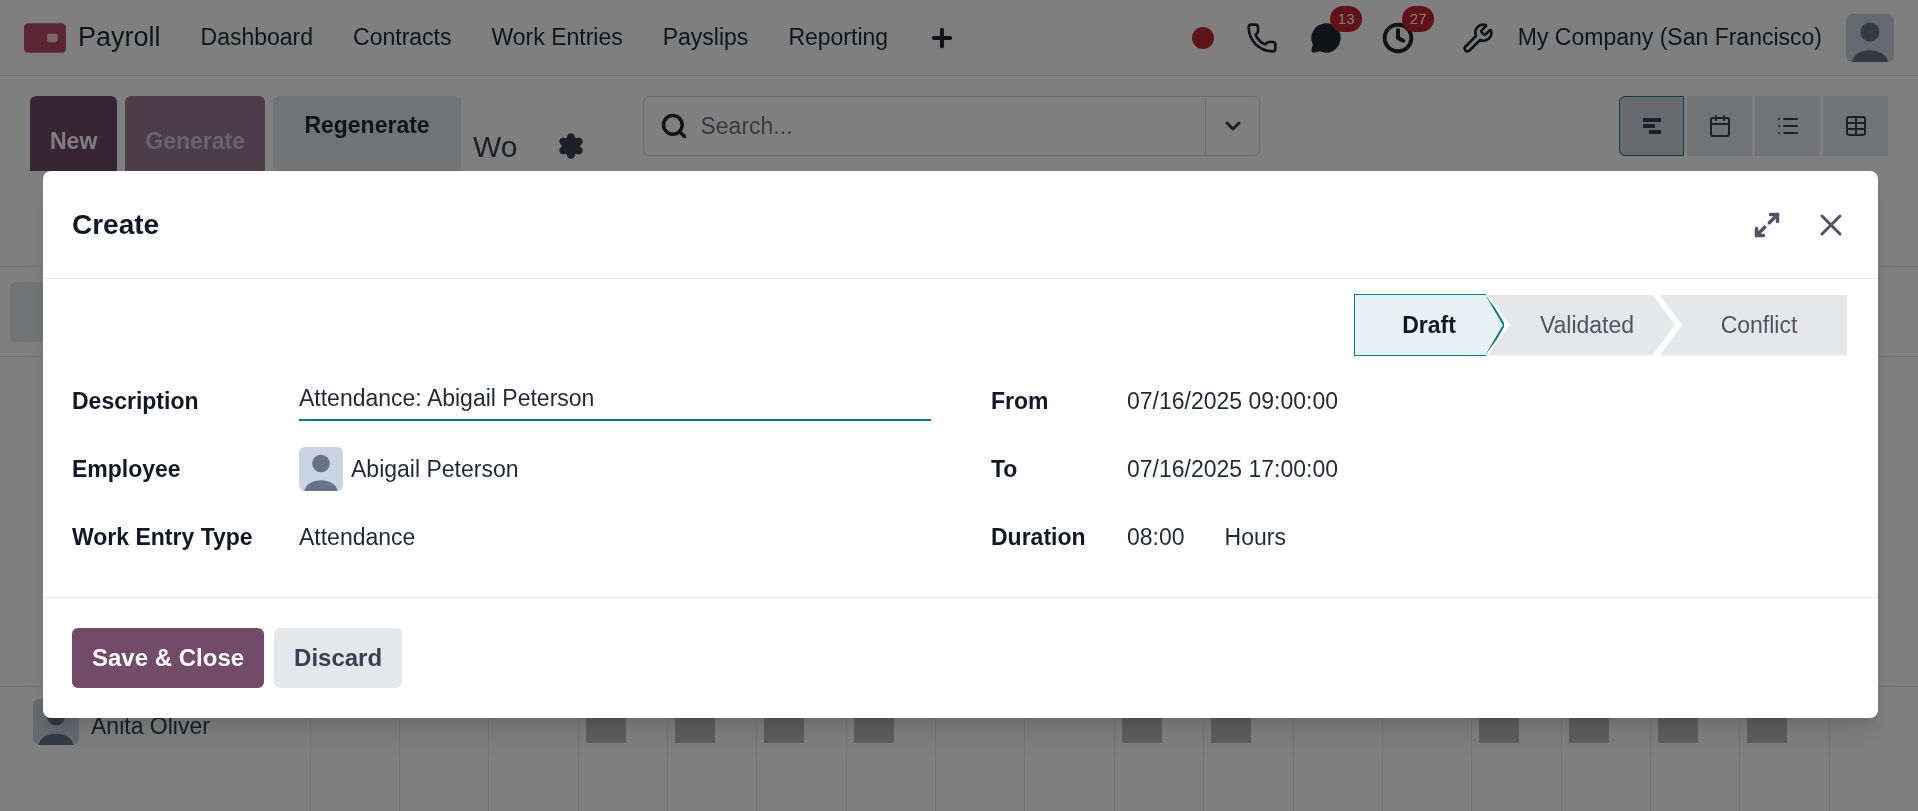 This screenshot has width=1918, height=811. Describe the element at coordinates (1020, 401) in the screenshot. I see `field-label: From` at that location.